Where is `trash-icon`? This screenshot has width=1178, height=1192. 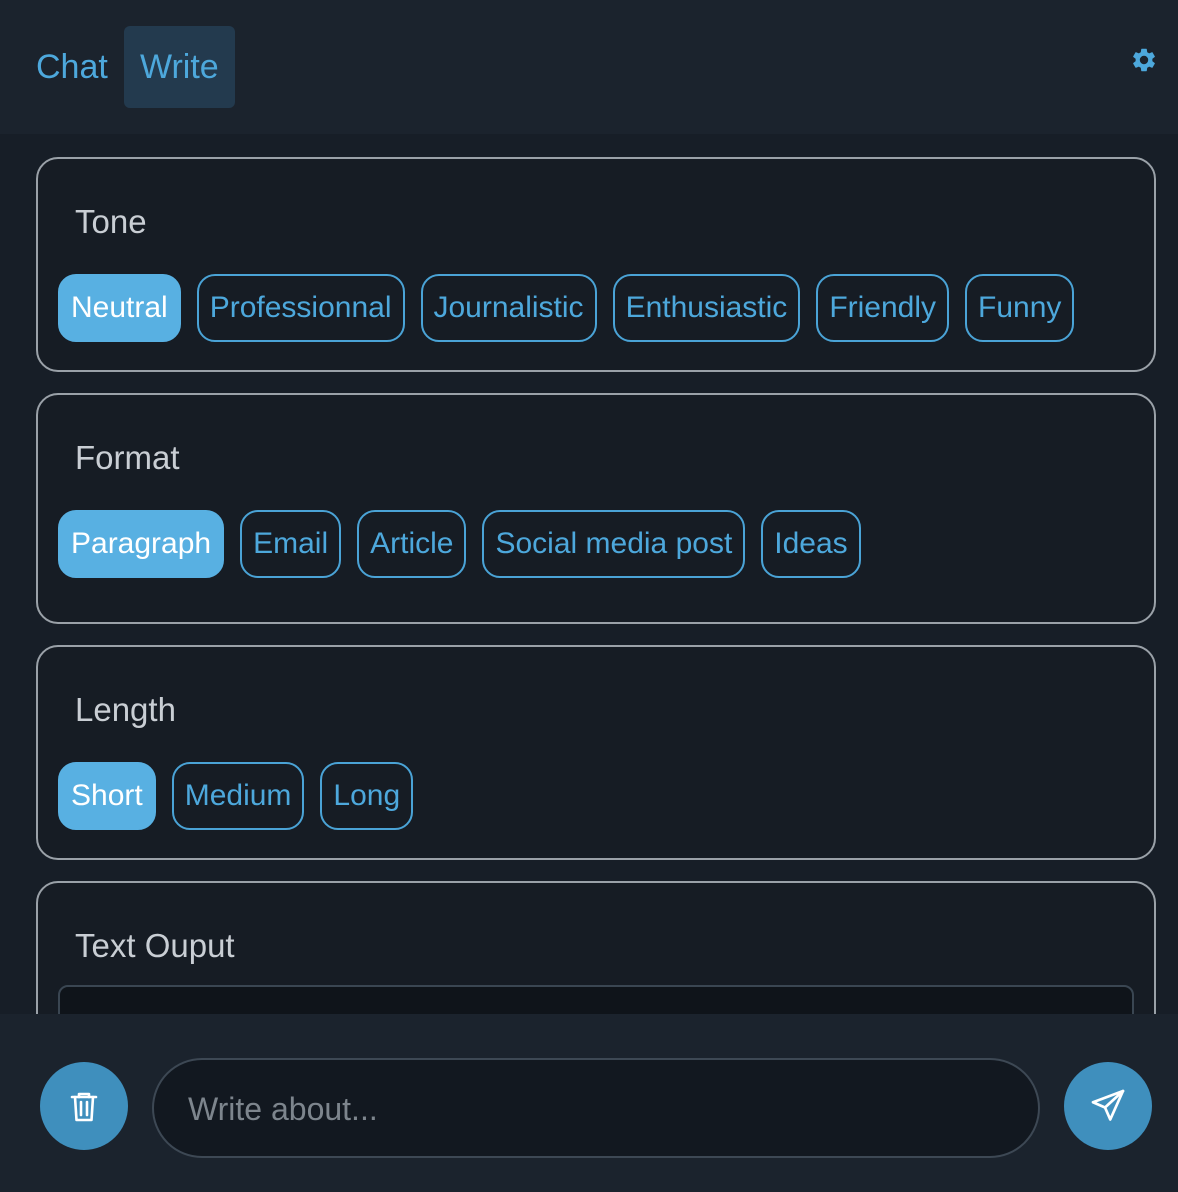 trash-icon is located at coordinates (84, 1107).